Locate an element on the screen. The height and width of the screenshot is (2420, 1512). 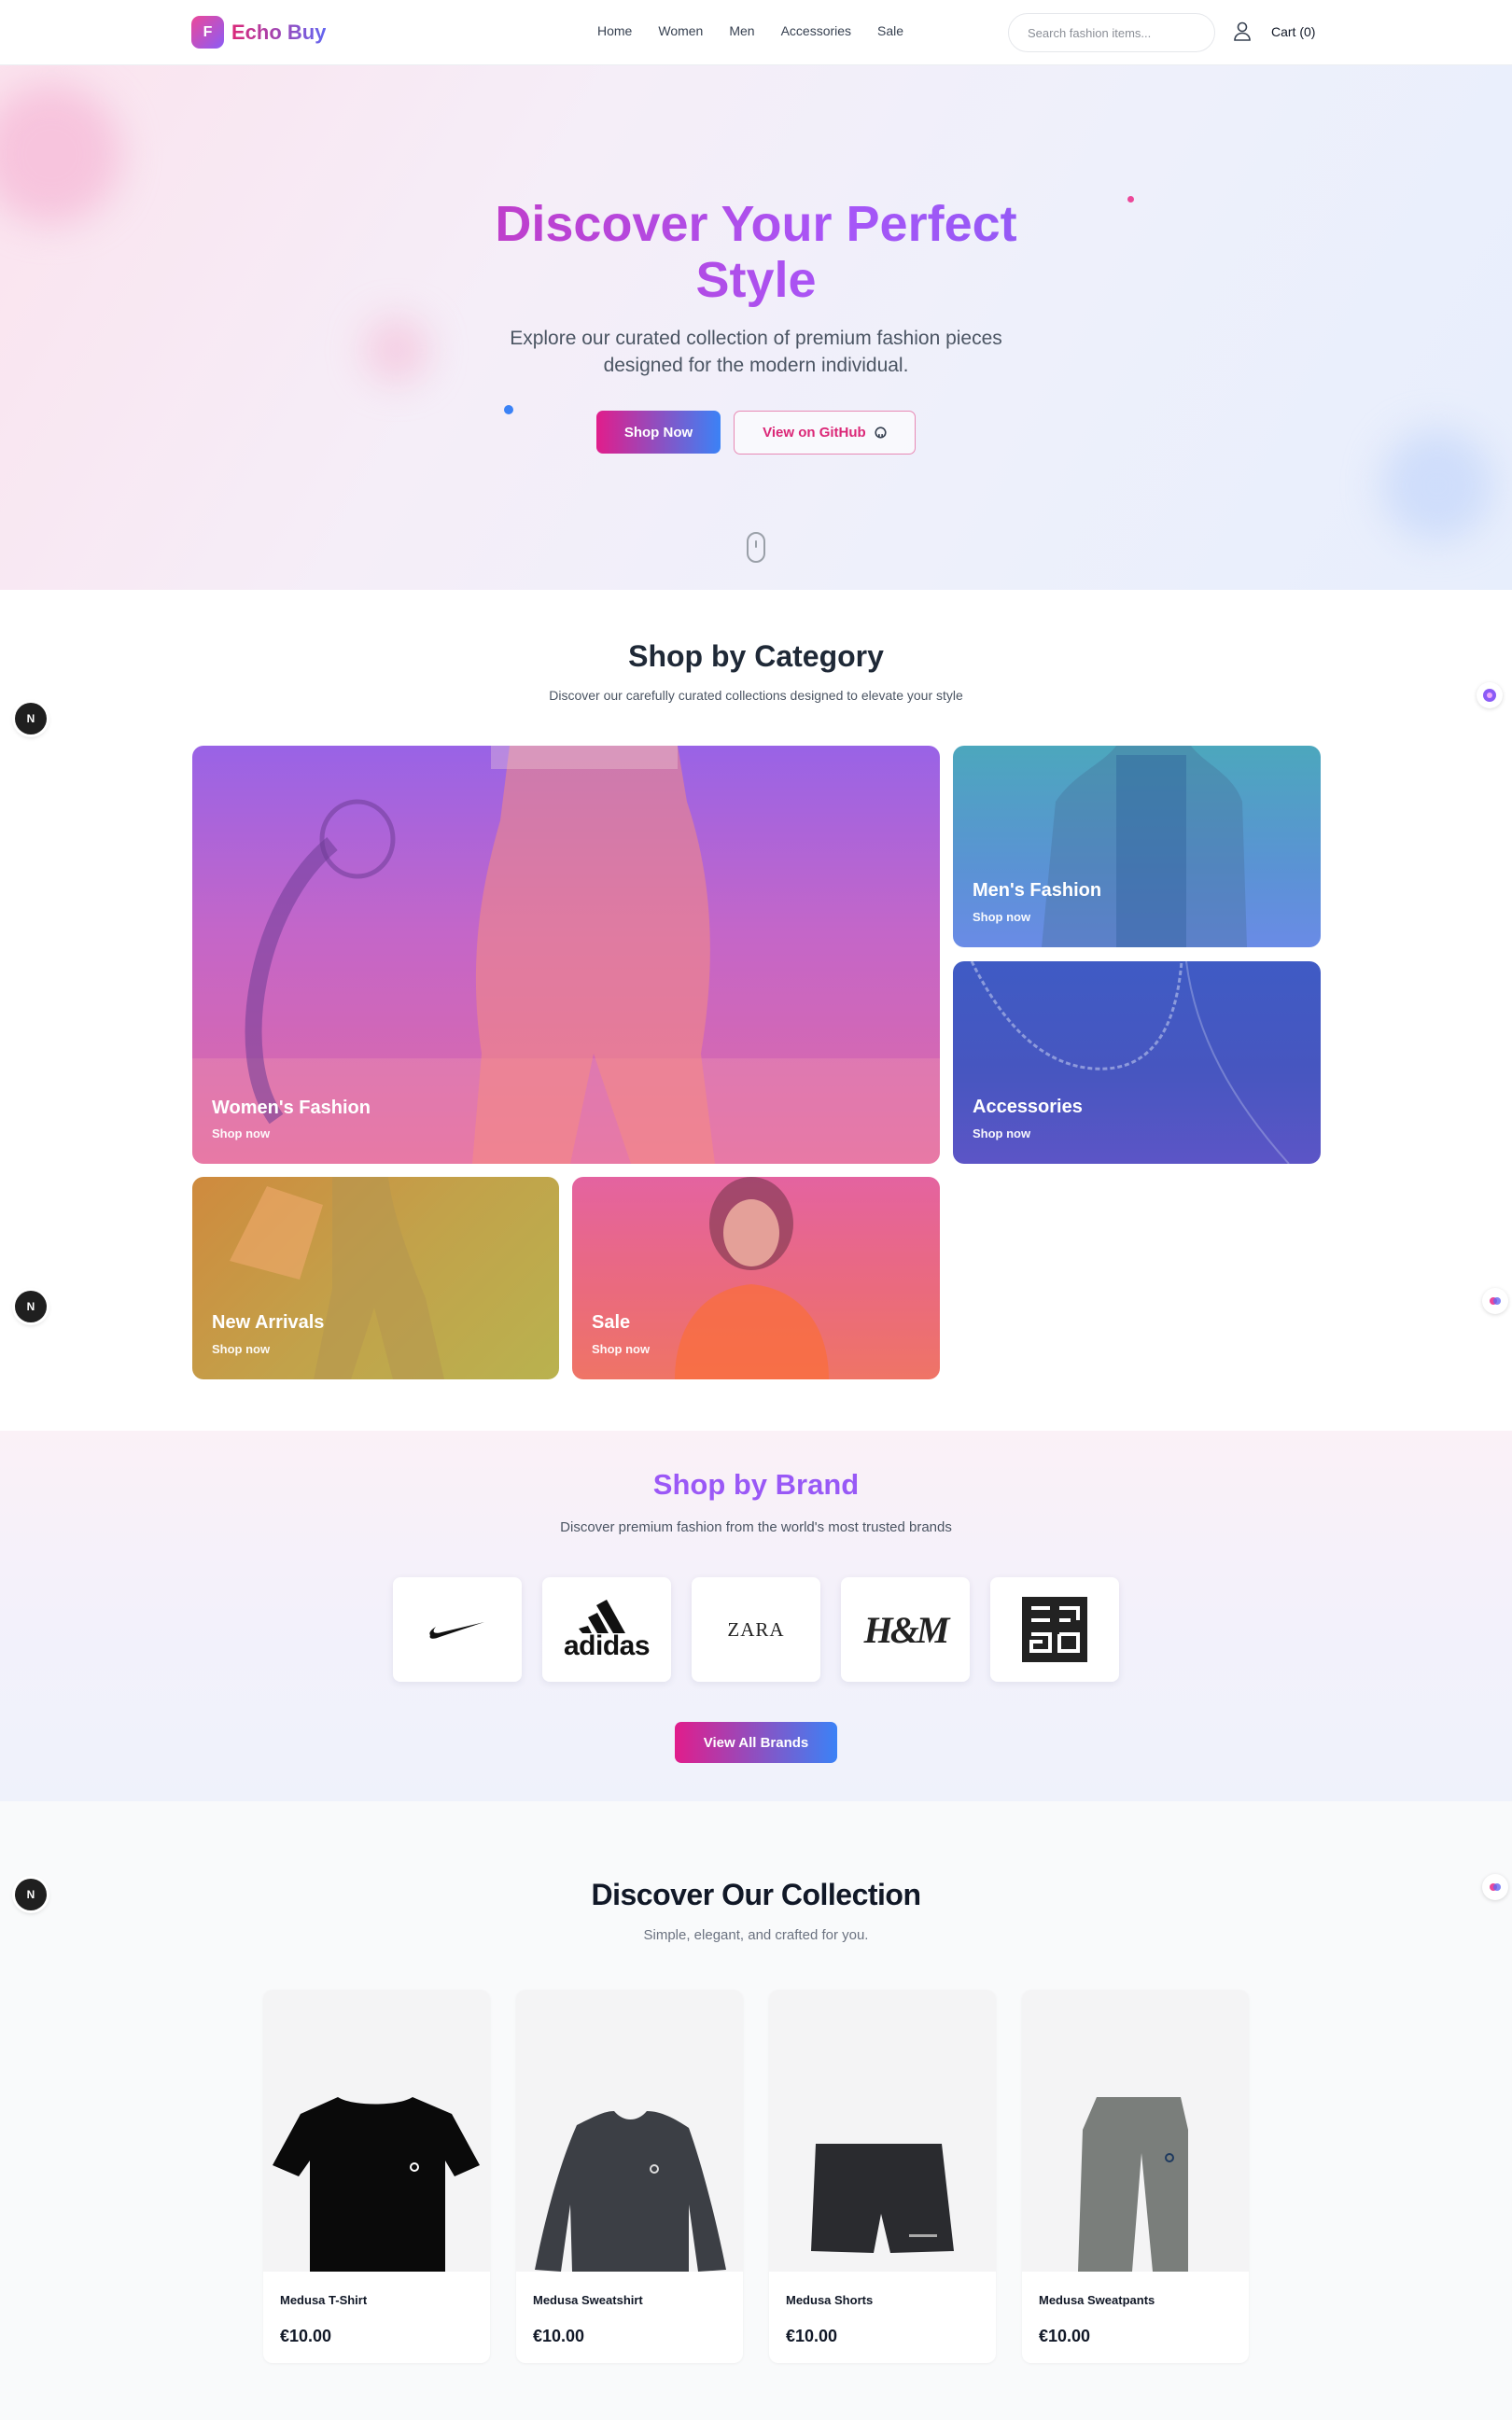
category-title: Sale is located at coordinates (611, 1322).